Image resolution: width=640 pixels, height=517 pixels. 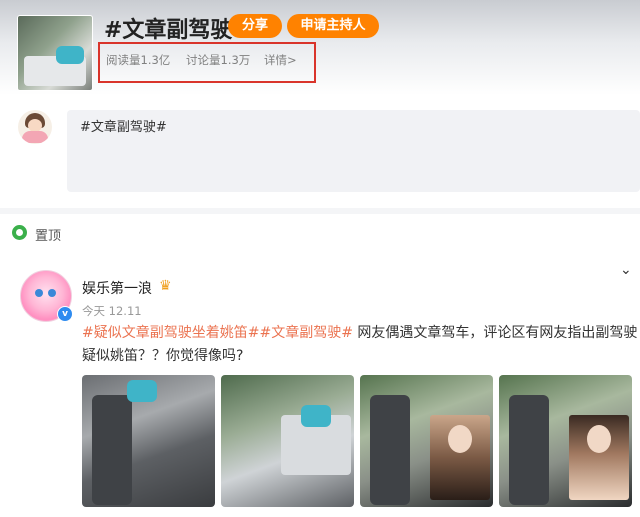 What do you see at coordinates (626, 270) in the screenshot?
I see `chevron-down-icon: ⌄` at bounding box center [626, 270].